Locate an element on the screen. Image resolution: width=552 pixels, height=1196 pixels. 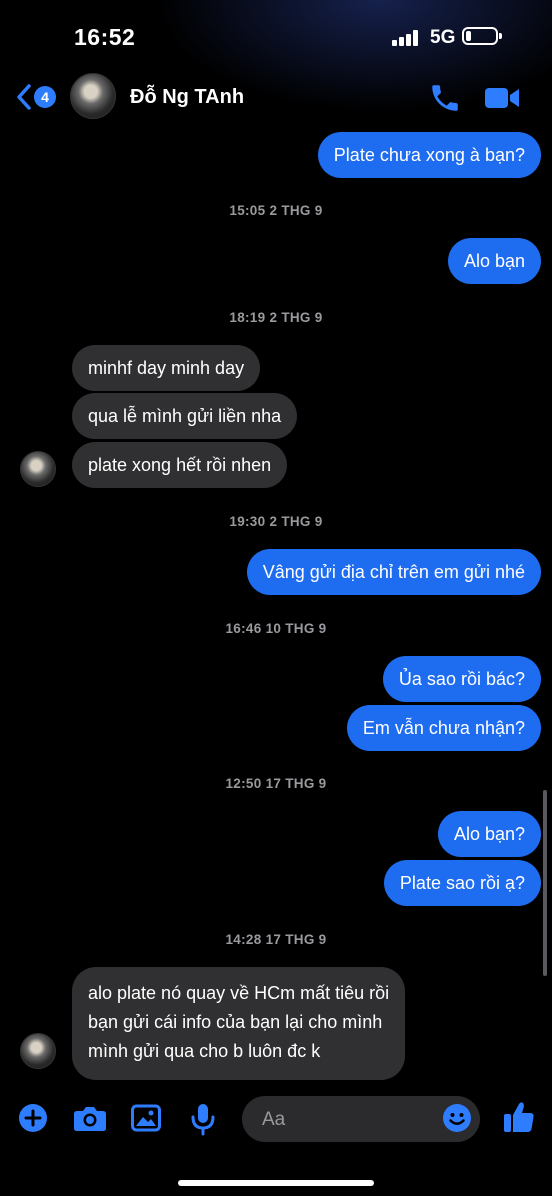
microphone-icon is located at coordinates (203, 1120).